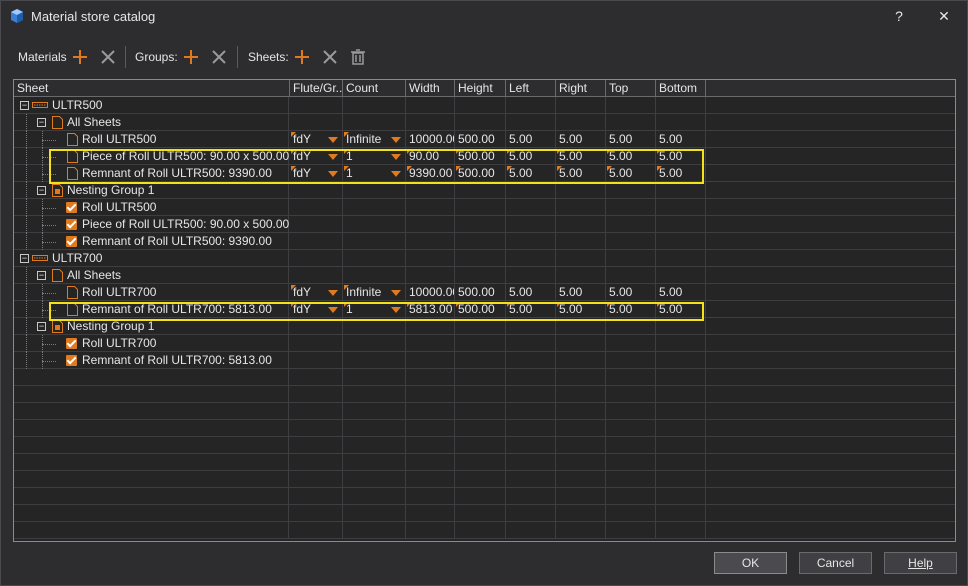  I want to click on column-header: Sheet, so click(152, 88).